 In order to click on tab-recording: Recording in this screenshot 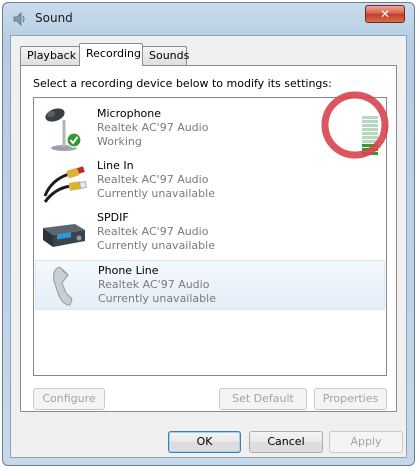, I will do `click(111, 54)`.